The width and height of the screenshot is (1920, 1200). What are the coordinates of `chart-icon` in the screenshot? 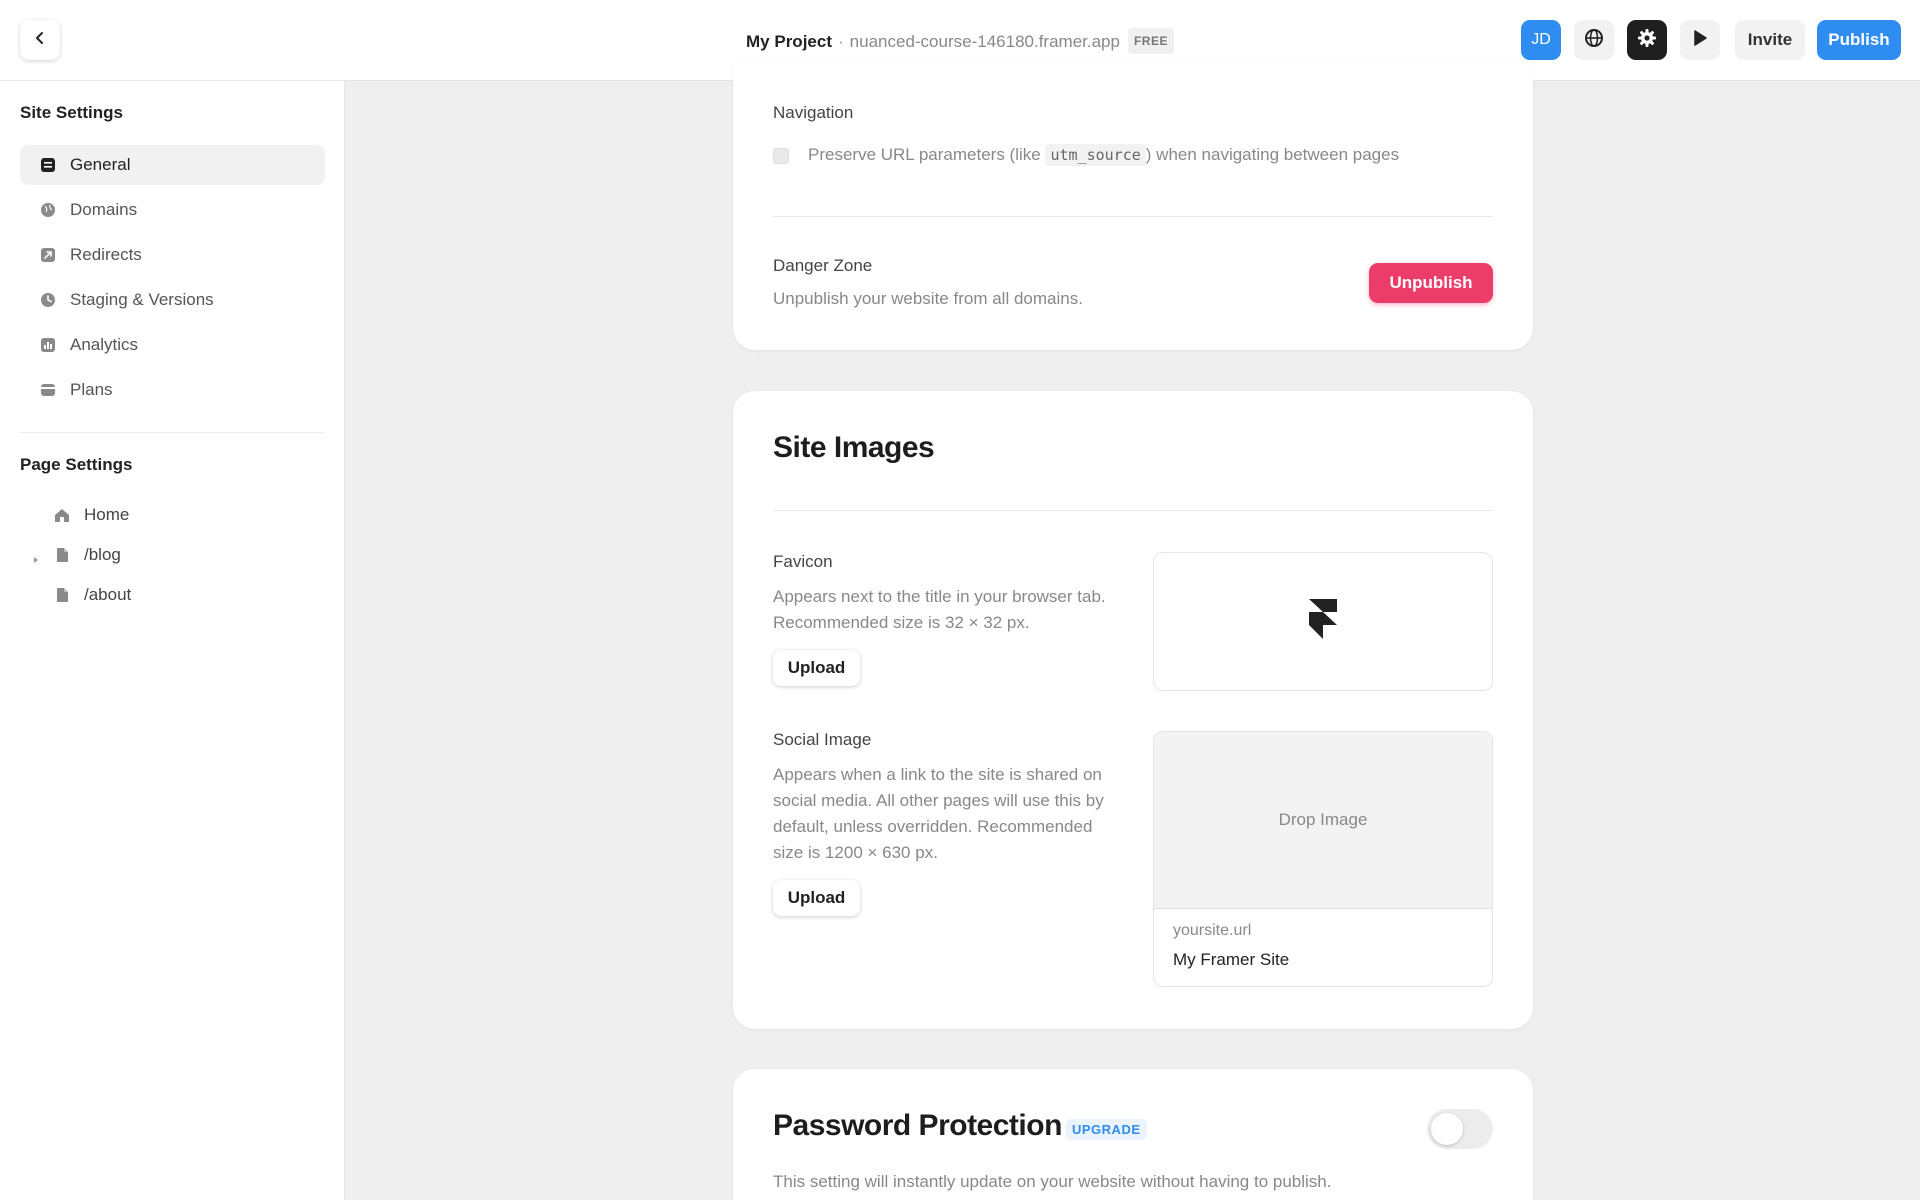 It's located at (48, 345).